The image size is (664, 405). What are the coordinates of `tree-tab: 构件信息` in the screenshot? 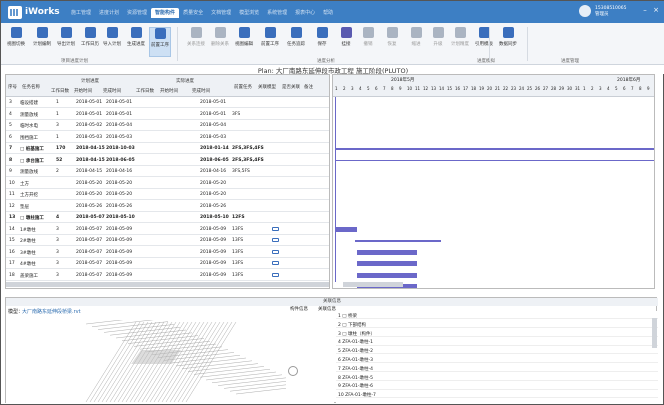 It's located at (299, 309).